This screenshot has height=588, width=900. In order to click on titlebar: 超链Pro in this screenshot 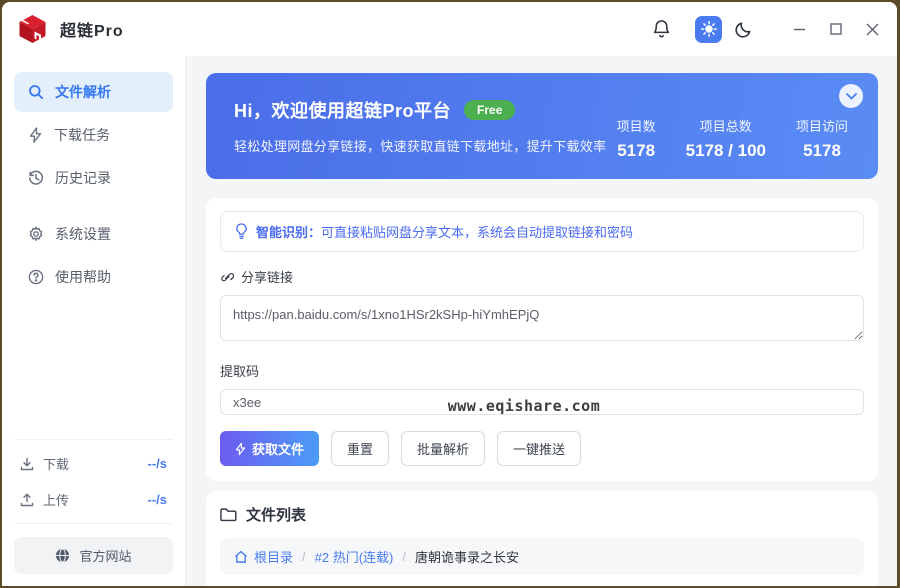, I will do `click(449, 29)`.